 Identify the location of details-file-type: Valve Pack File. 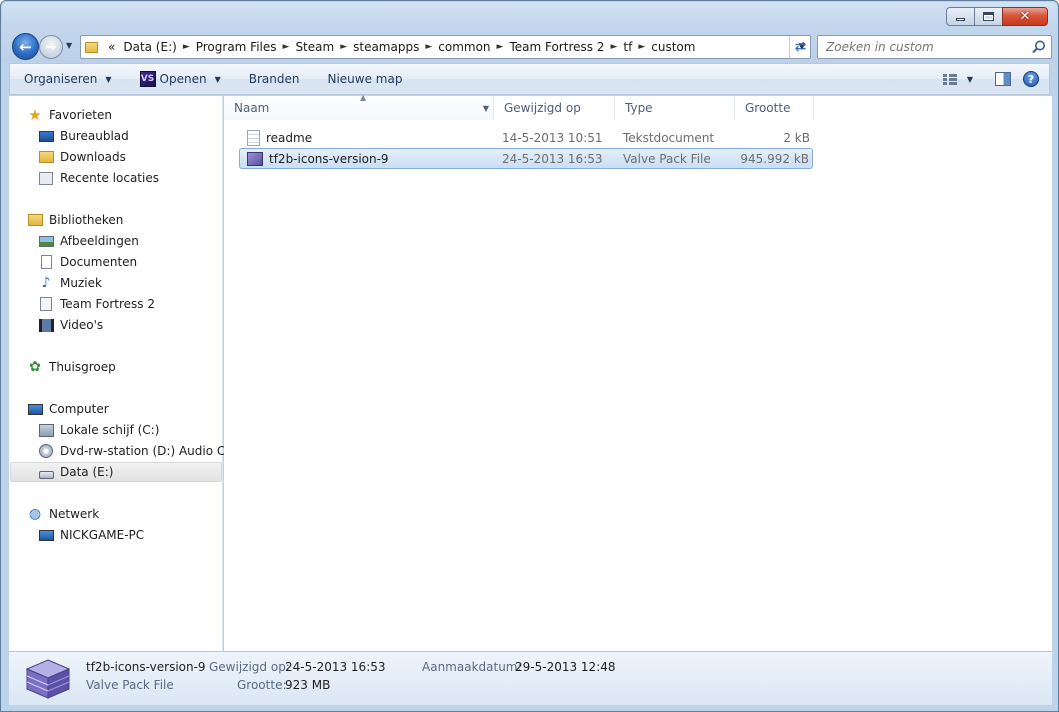
(130, 685).